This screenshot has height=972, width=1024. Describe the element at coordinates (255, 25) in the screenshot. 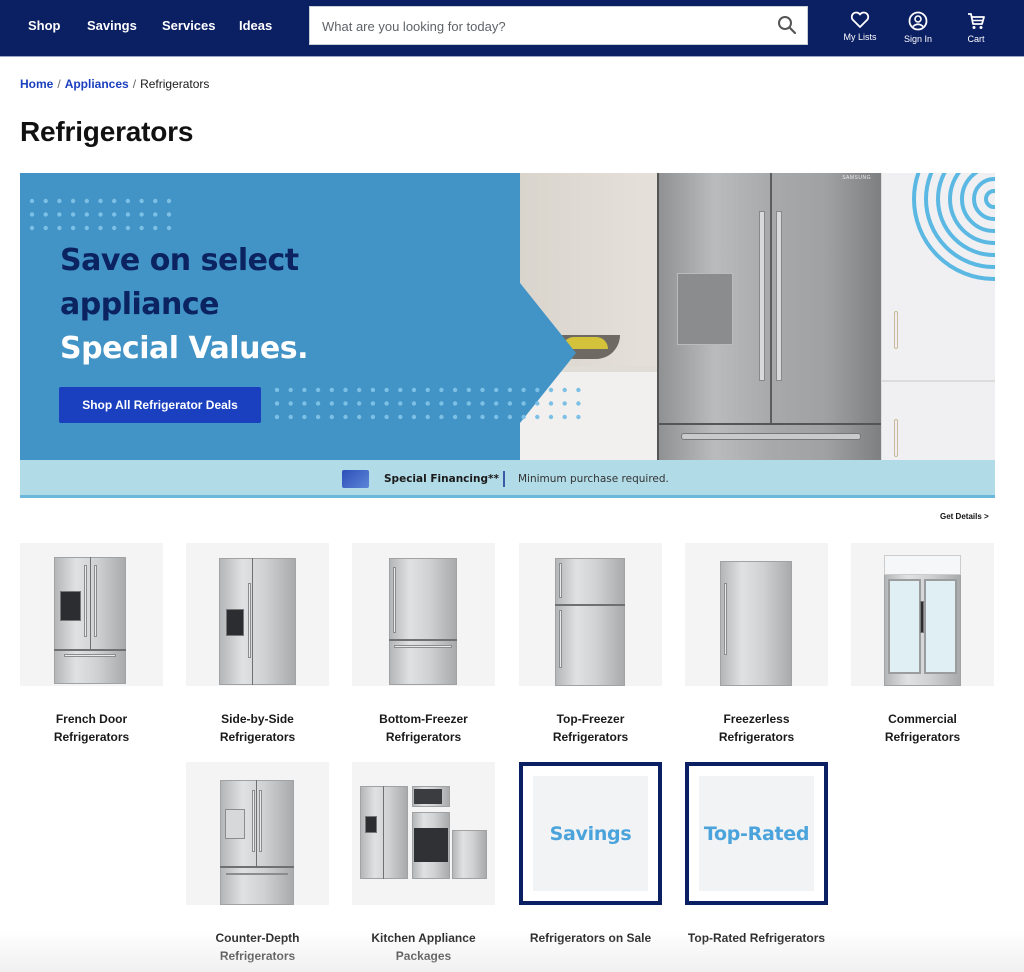

I see `nav-ideas: Ideas` at that location.